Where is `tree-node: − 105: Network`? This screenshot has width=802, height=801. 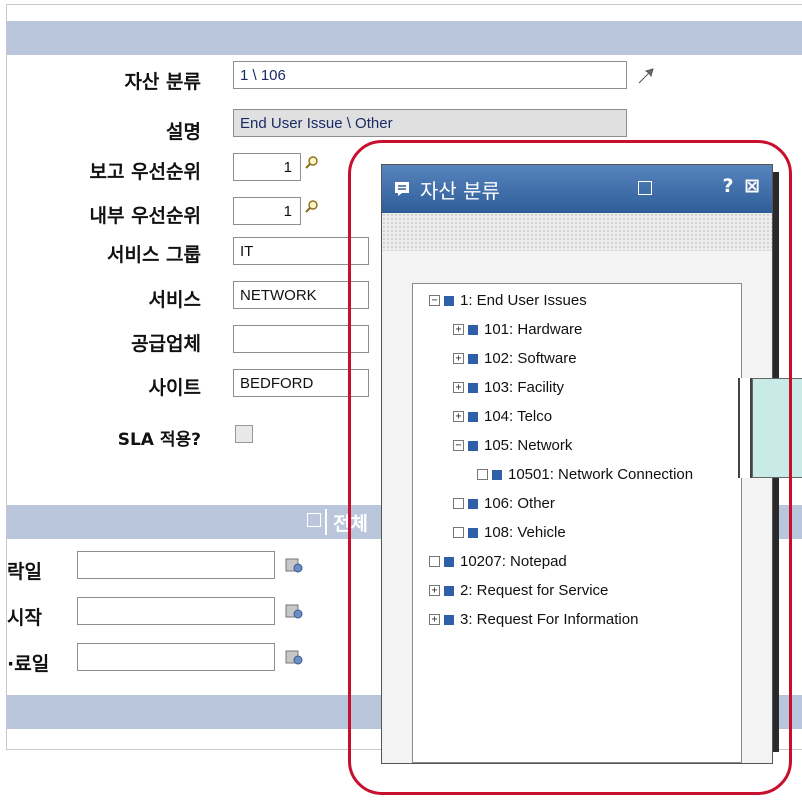
tree-node: − 105: Network is located at coordinates (512, 445).